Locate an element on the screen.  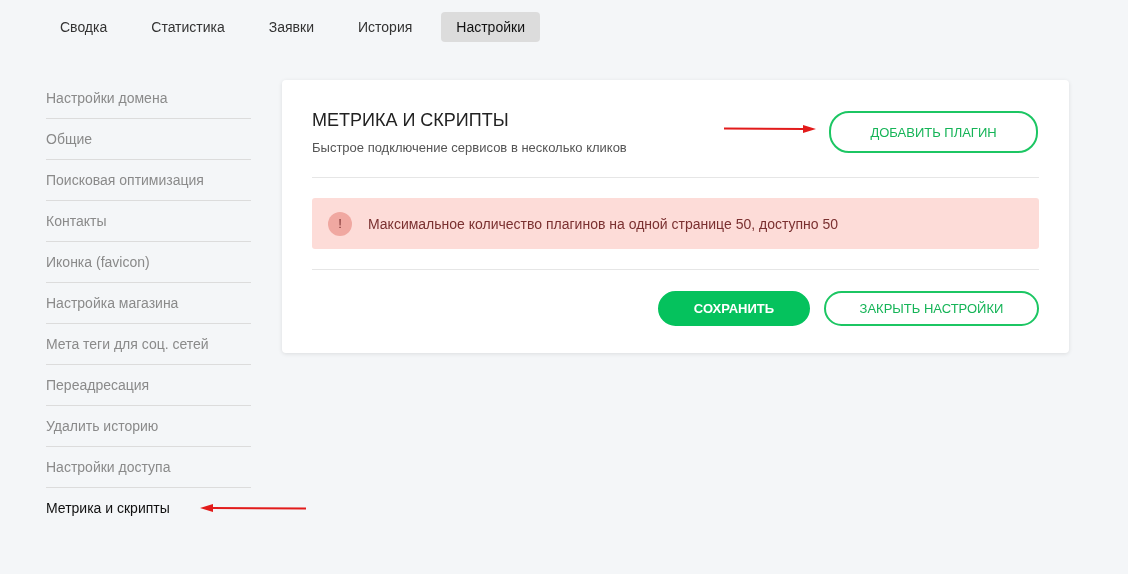
sidebar-item: Поисковая оптимизация is located at coordinates (125, 180).